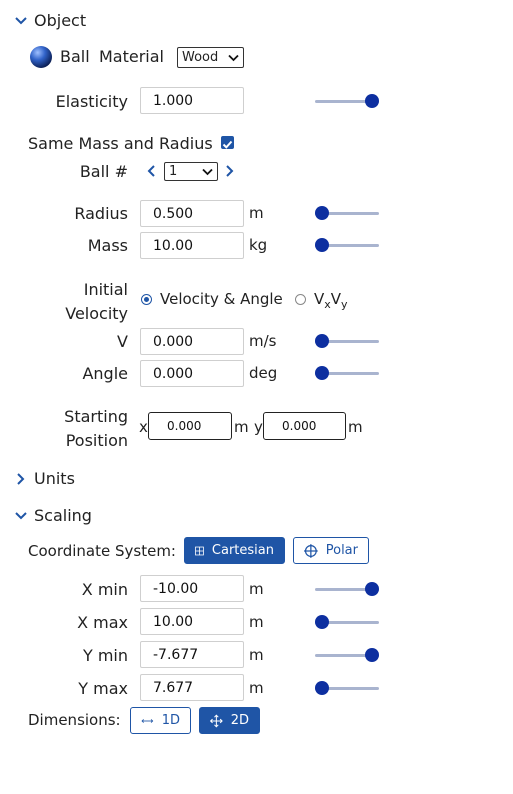  What do you see at coordinates (170, 720) in the screenshot?
I see `dimension-1d-label: 1D` at bounding box center [170, 720].